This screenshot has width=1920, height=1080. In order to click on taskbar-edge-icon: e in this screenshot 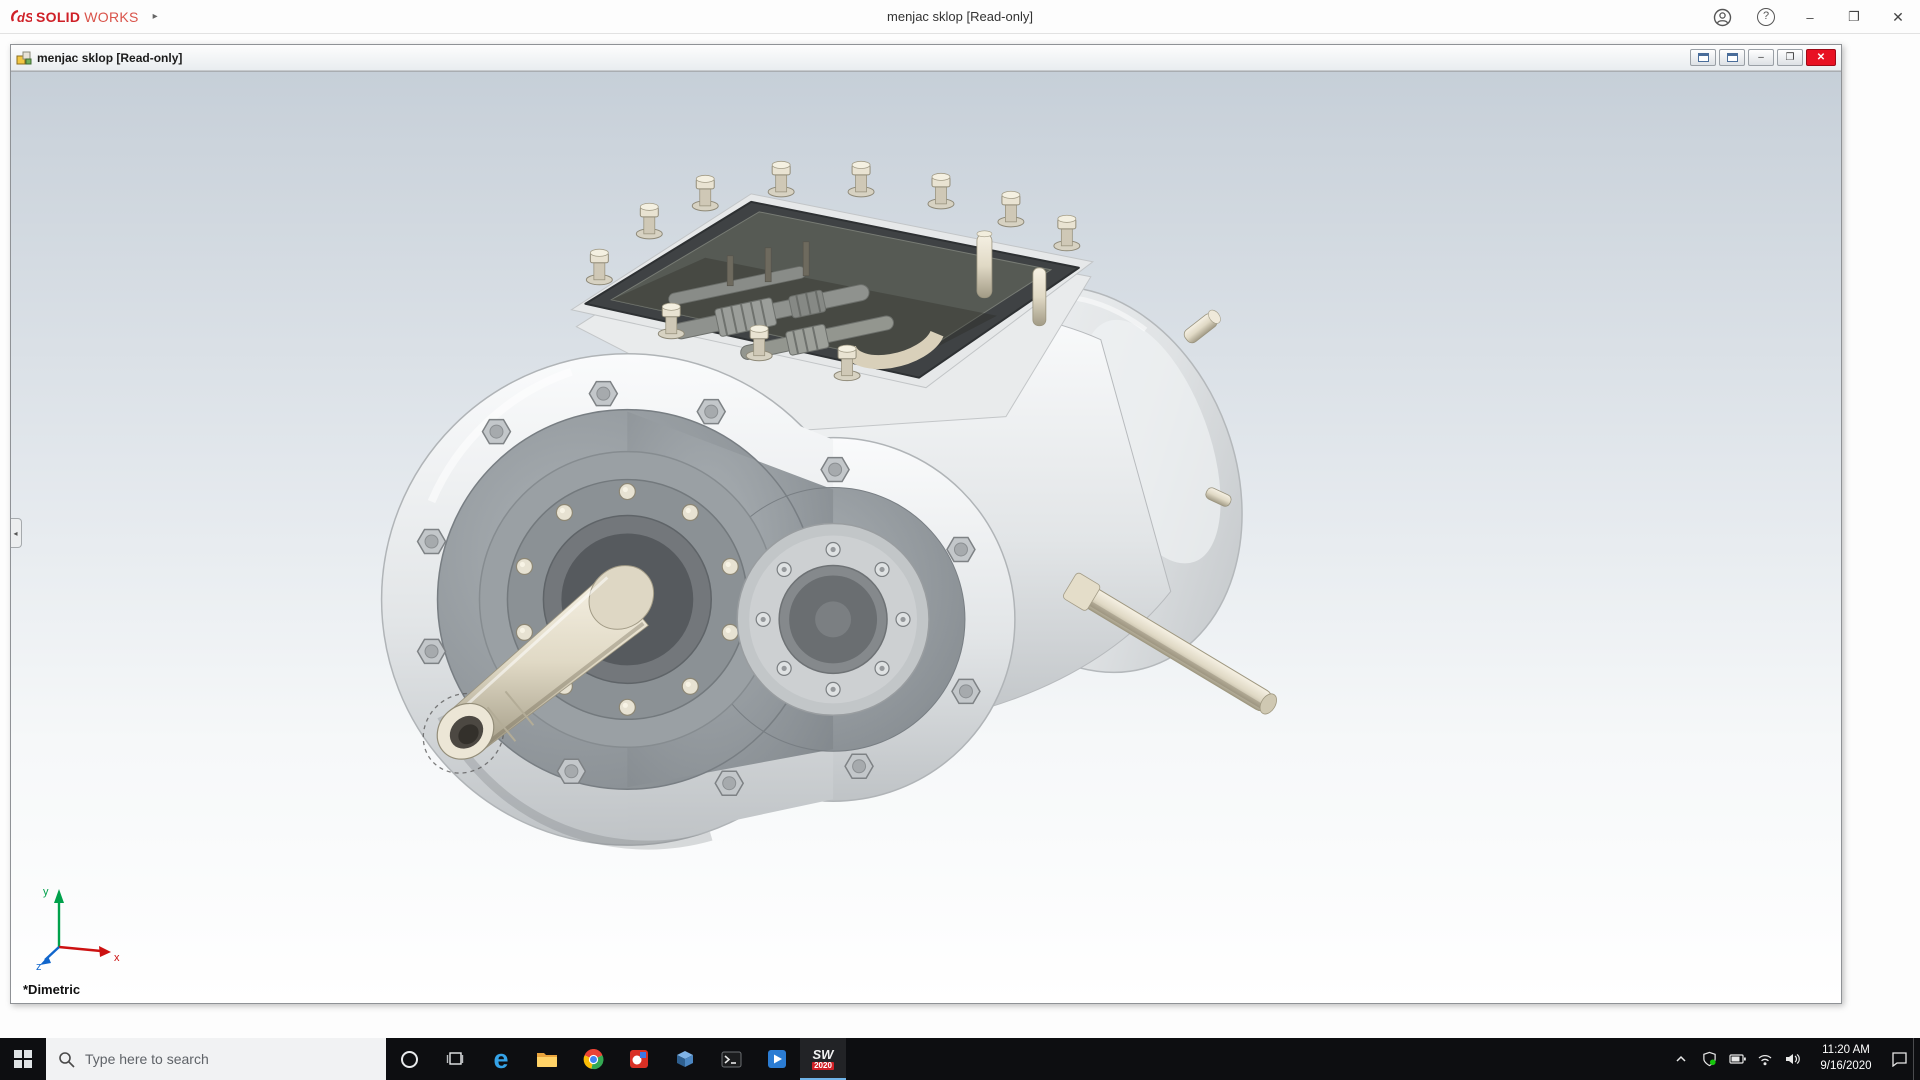, I will do `click(501, 1059)`.